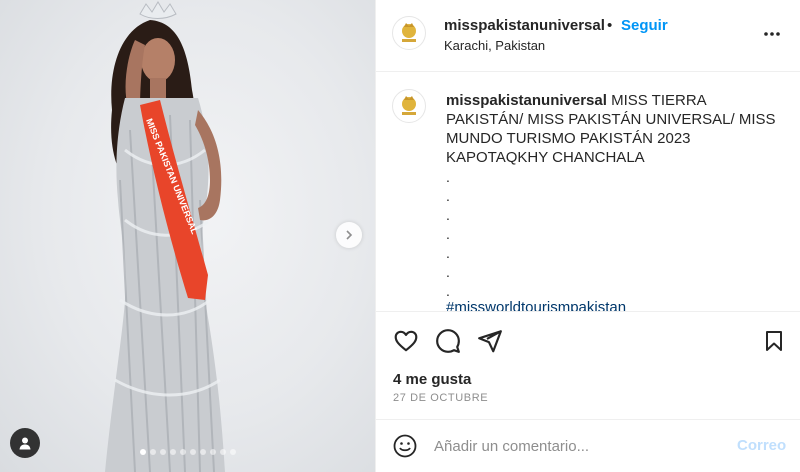 The image size is (800, 472). I want to click on post-comment-button: Correo, so click(761, 445).